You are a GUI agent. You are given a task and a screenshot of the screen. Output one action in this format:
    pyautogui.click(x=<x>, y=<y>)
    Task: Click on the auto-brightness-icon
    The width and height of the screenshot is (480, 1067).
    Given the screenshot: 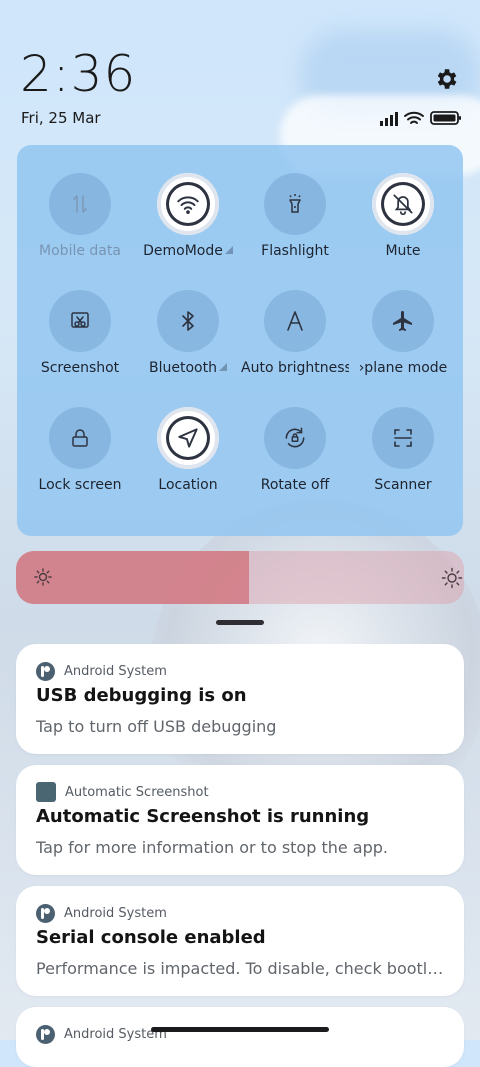 What is the action you would take?
    pyautogui.click(x=295, y=321)
    